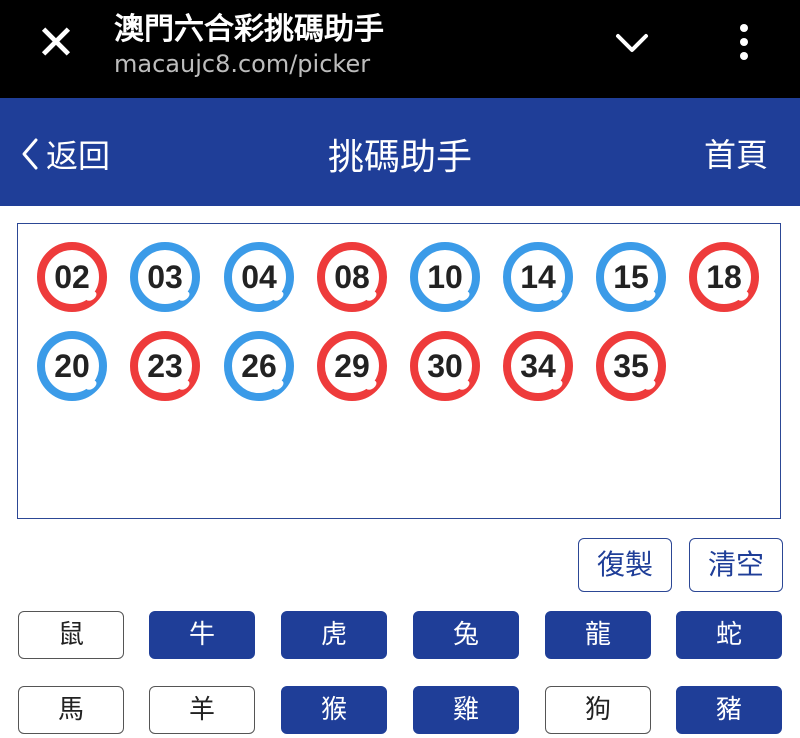  What do you see at coordinates (466, 710) in the screenshot?
I see `zodiac-button: 雞` at bounding box center [466, 710].